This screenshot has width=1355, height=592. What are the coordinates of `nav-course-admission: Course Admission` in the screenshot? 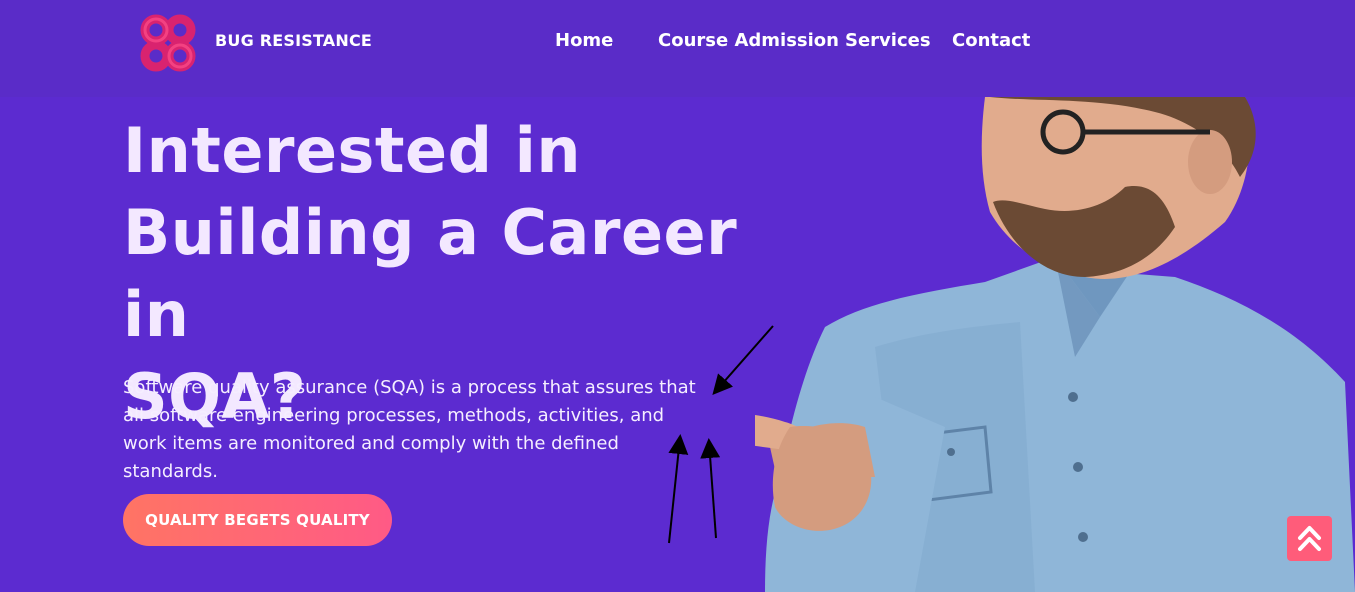 It's located at (748, 40).